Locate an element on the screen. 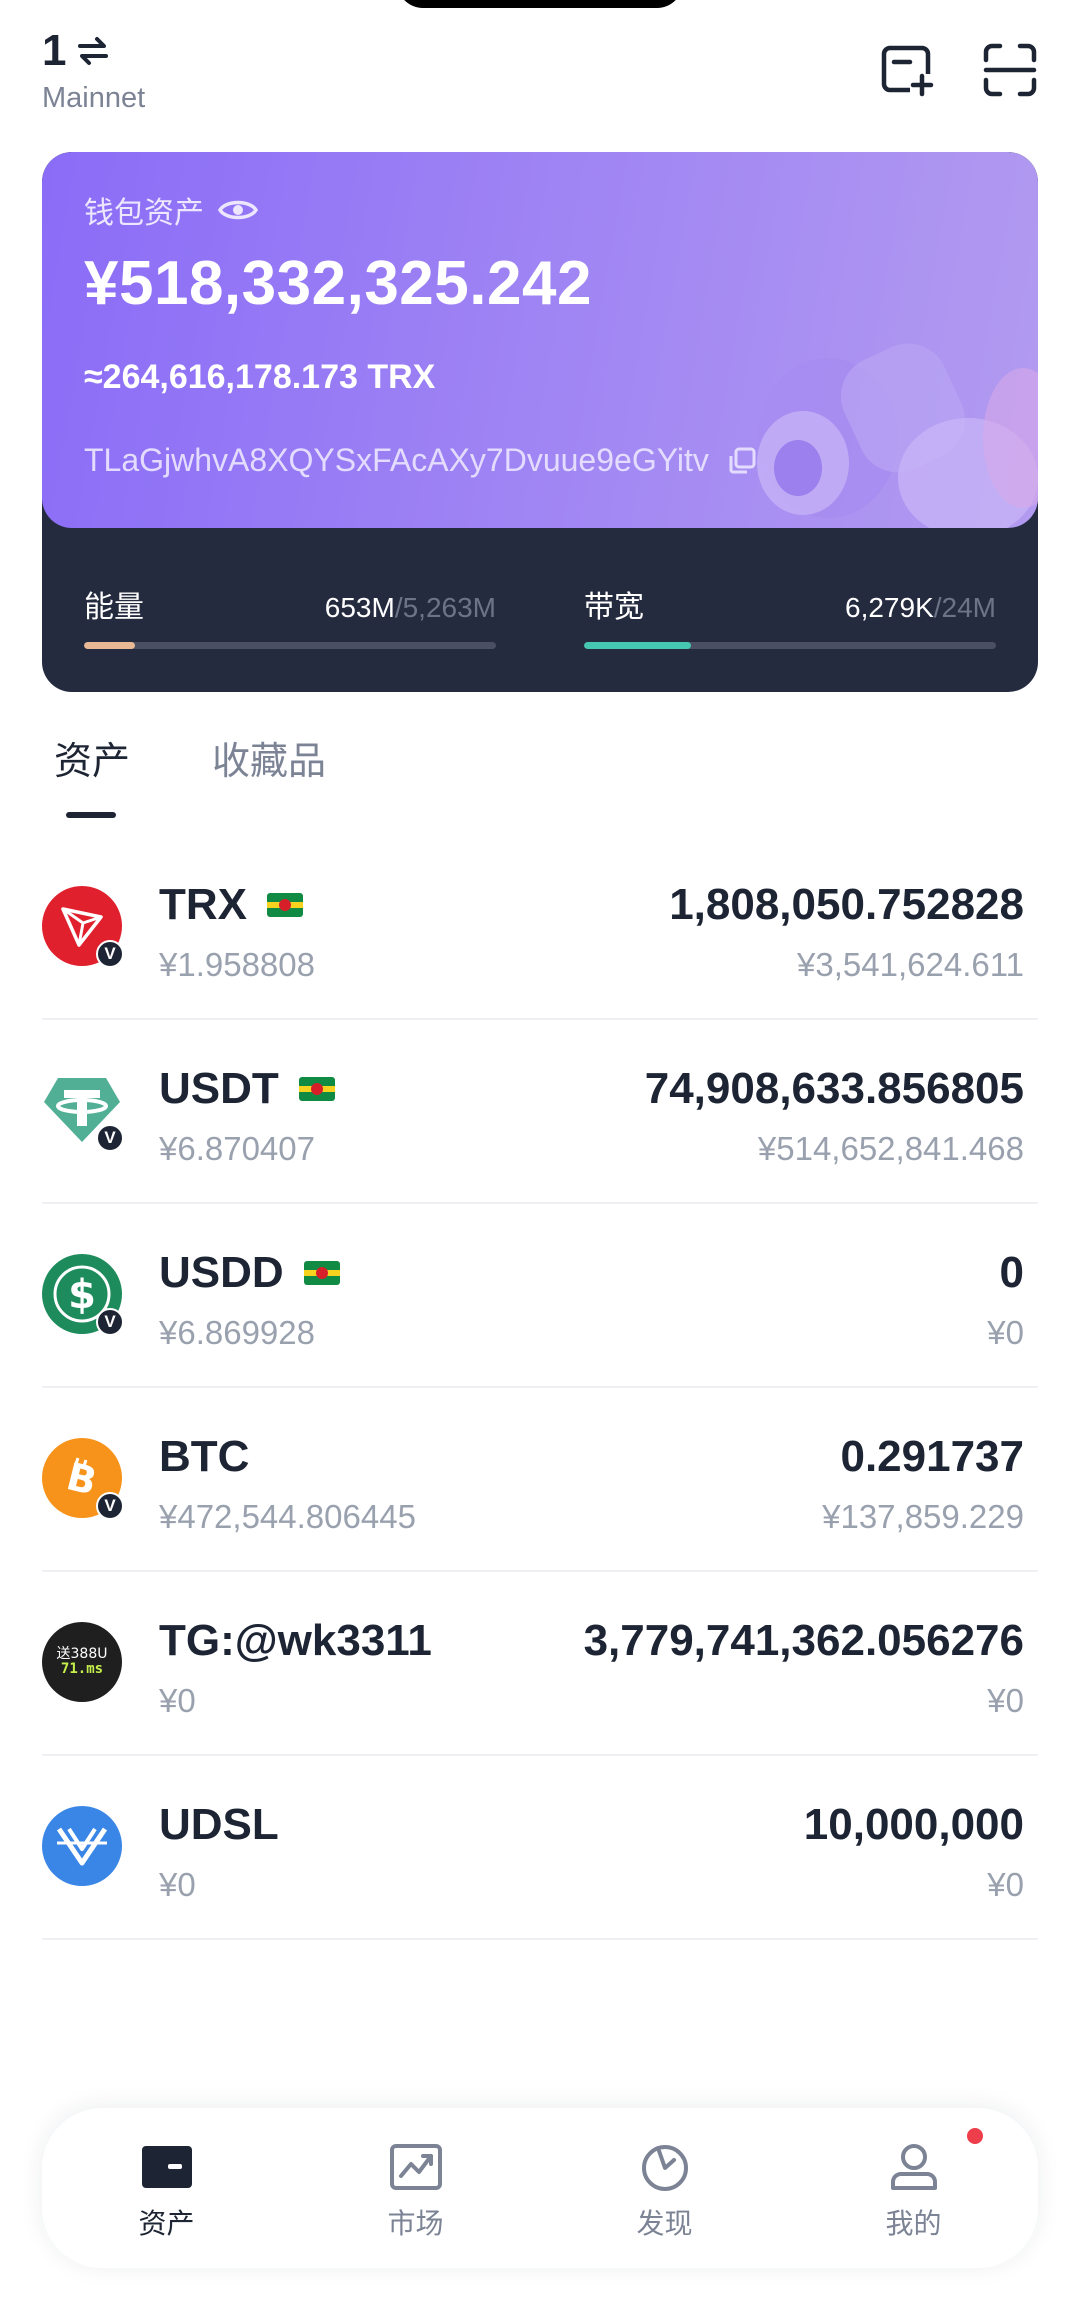  nav-market-label: 市场 is located at coordinates (415, 2223).